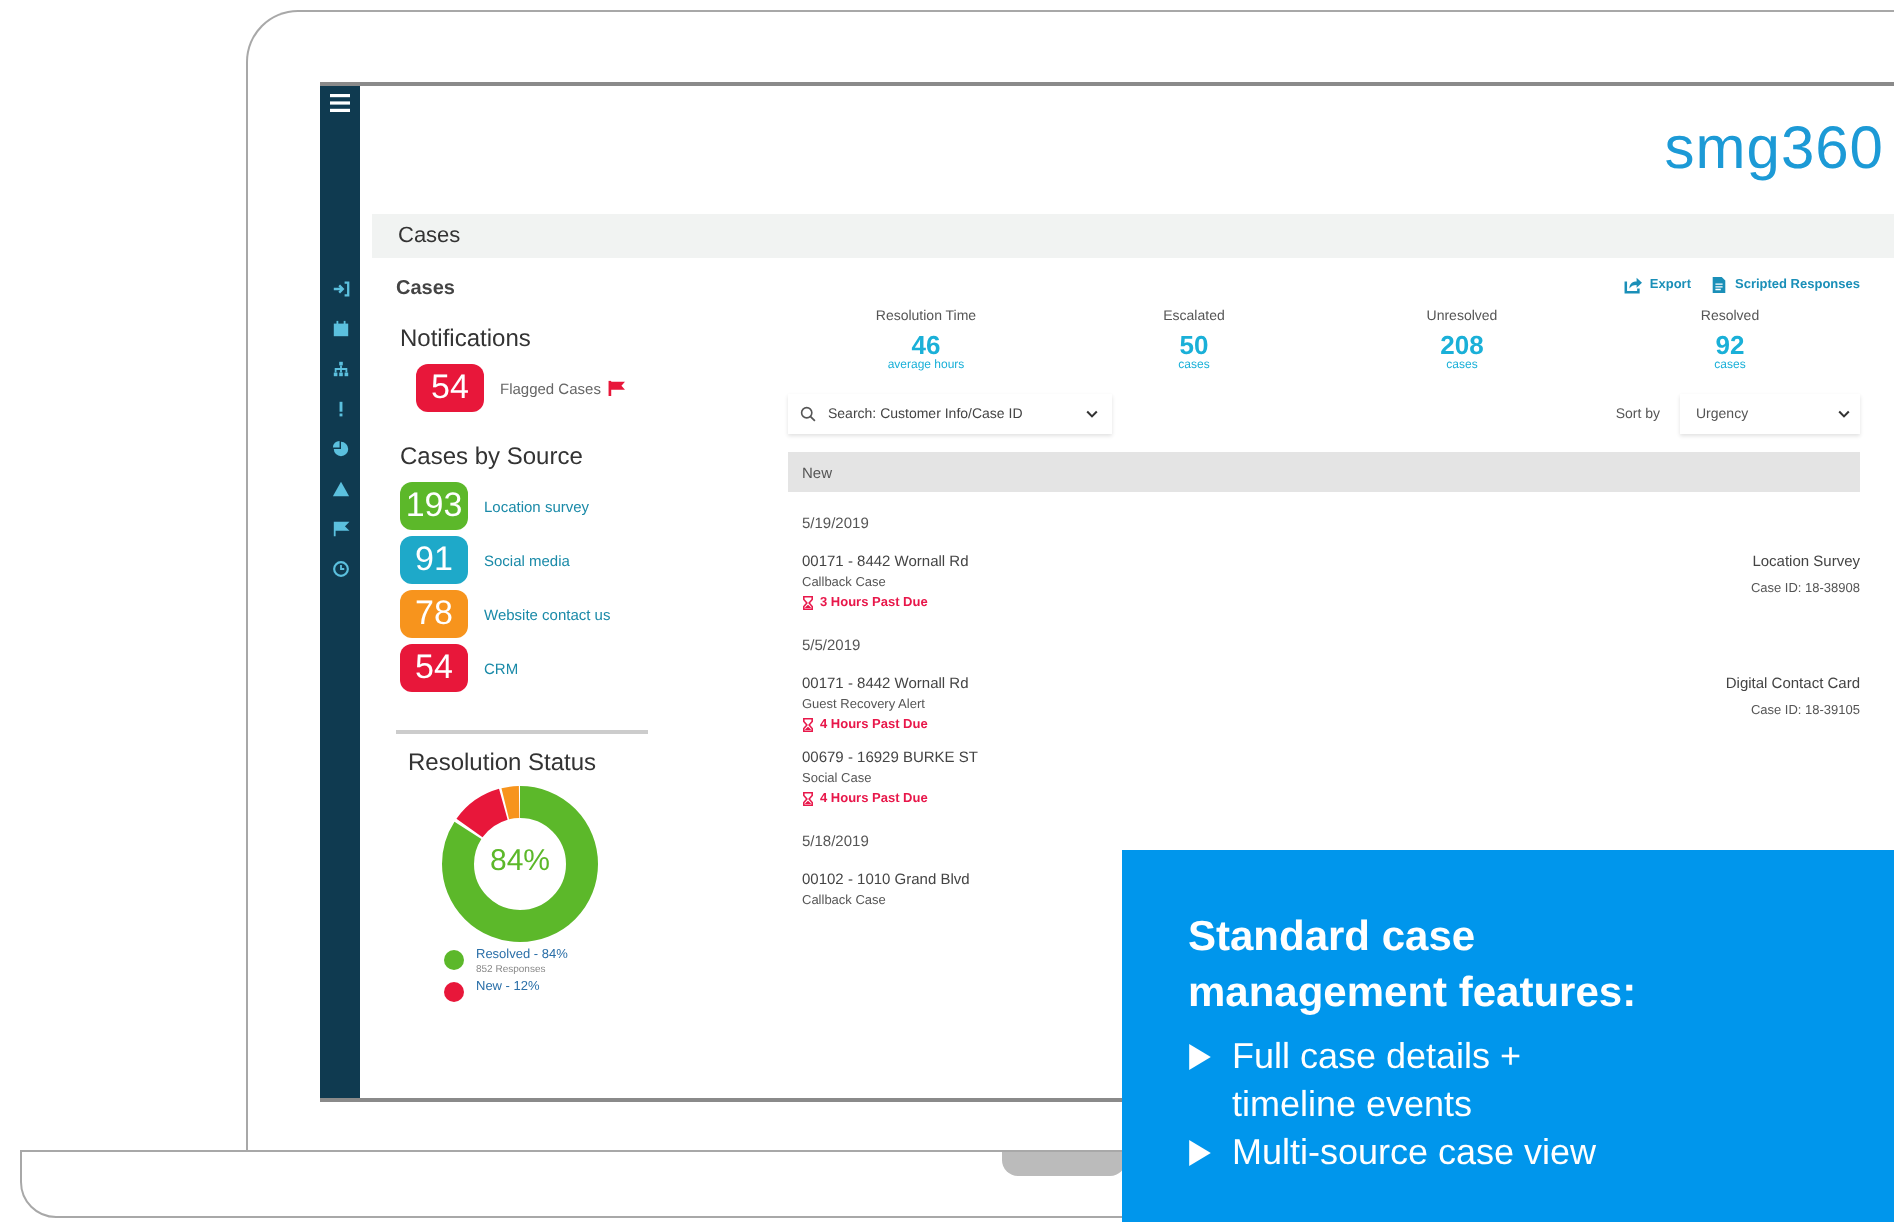 This screenshot has width=1894, height=1222. I want to click on logo: smg360, so click(1774, 150).